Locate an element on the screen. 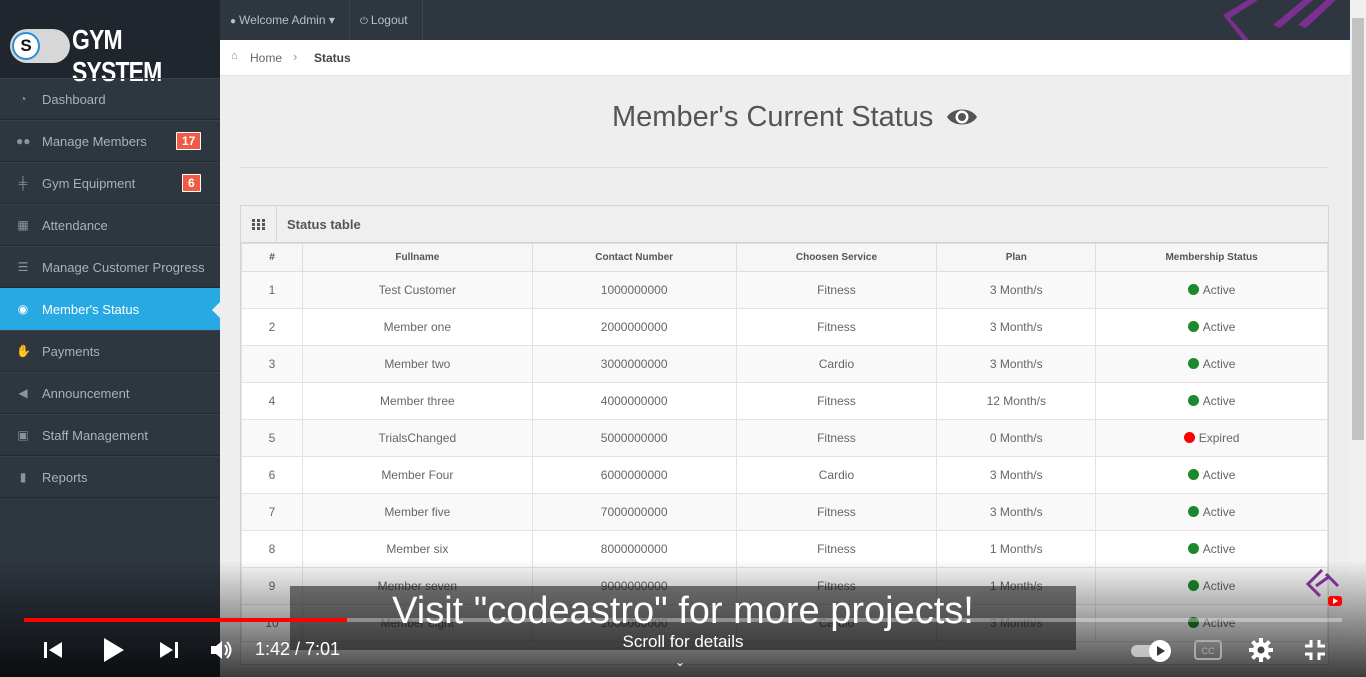 The image size is (1366, 677). exit-fullscreen-icon is located at coordinates (1315, 650).